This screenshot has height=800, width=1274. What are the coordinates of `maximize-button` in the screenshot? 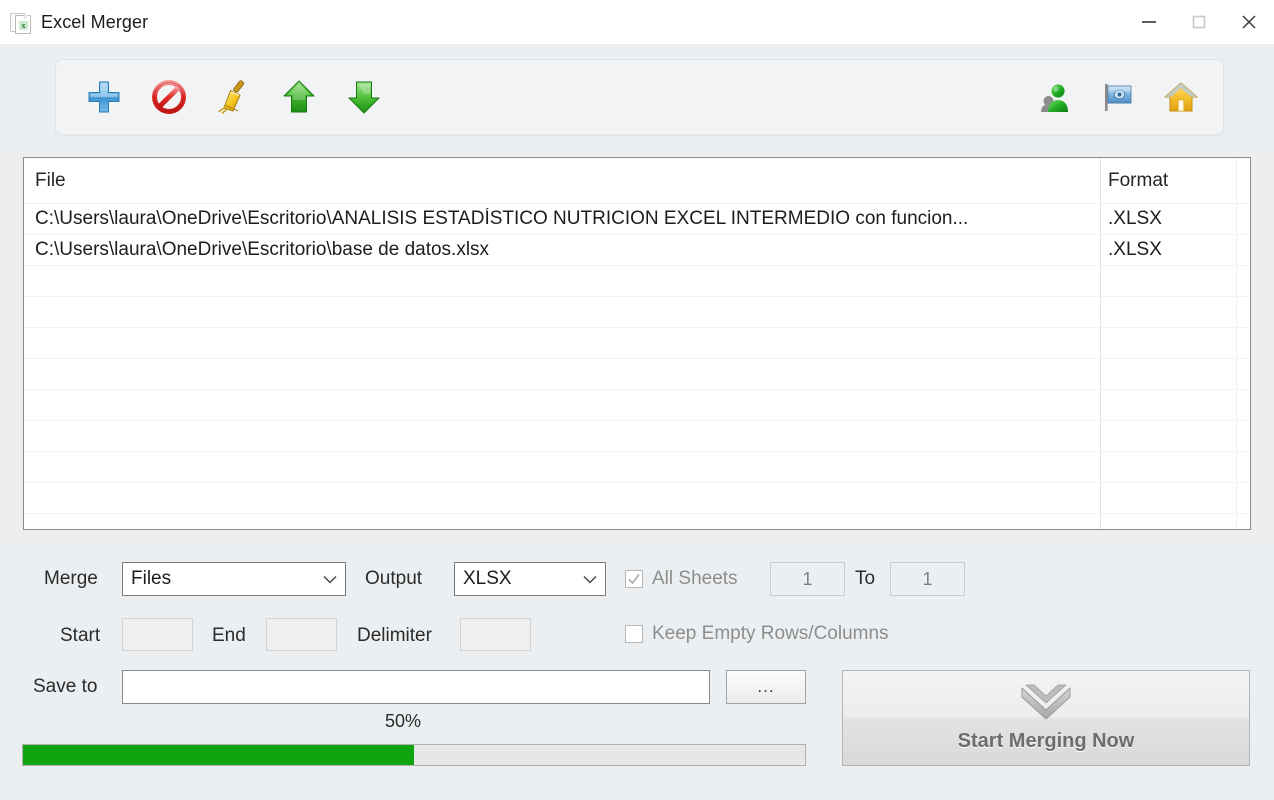 It's located at (1199, 22).